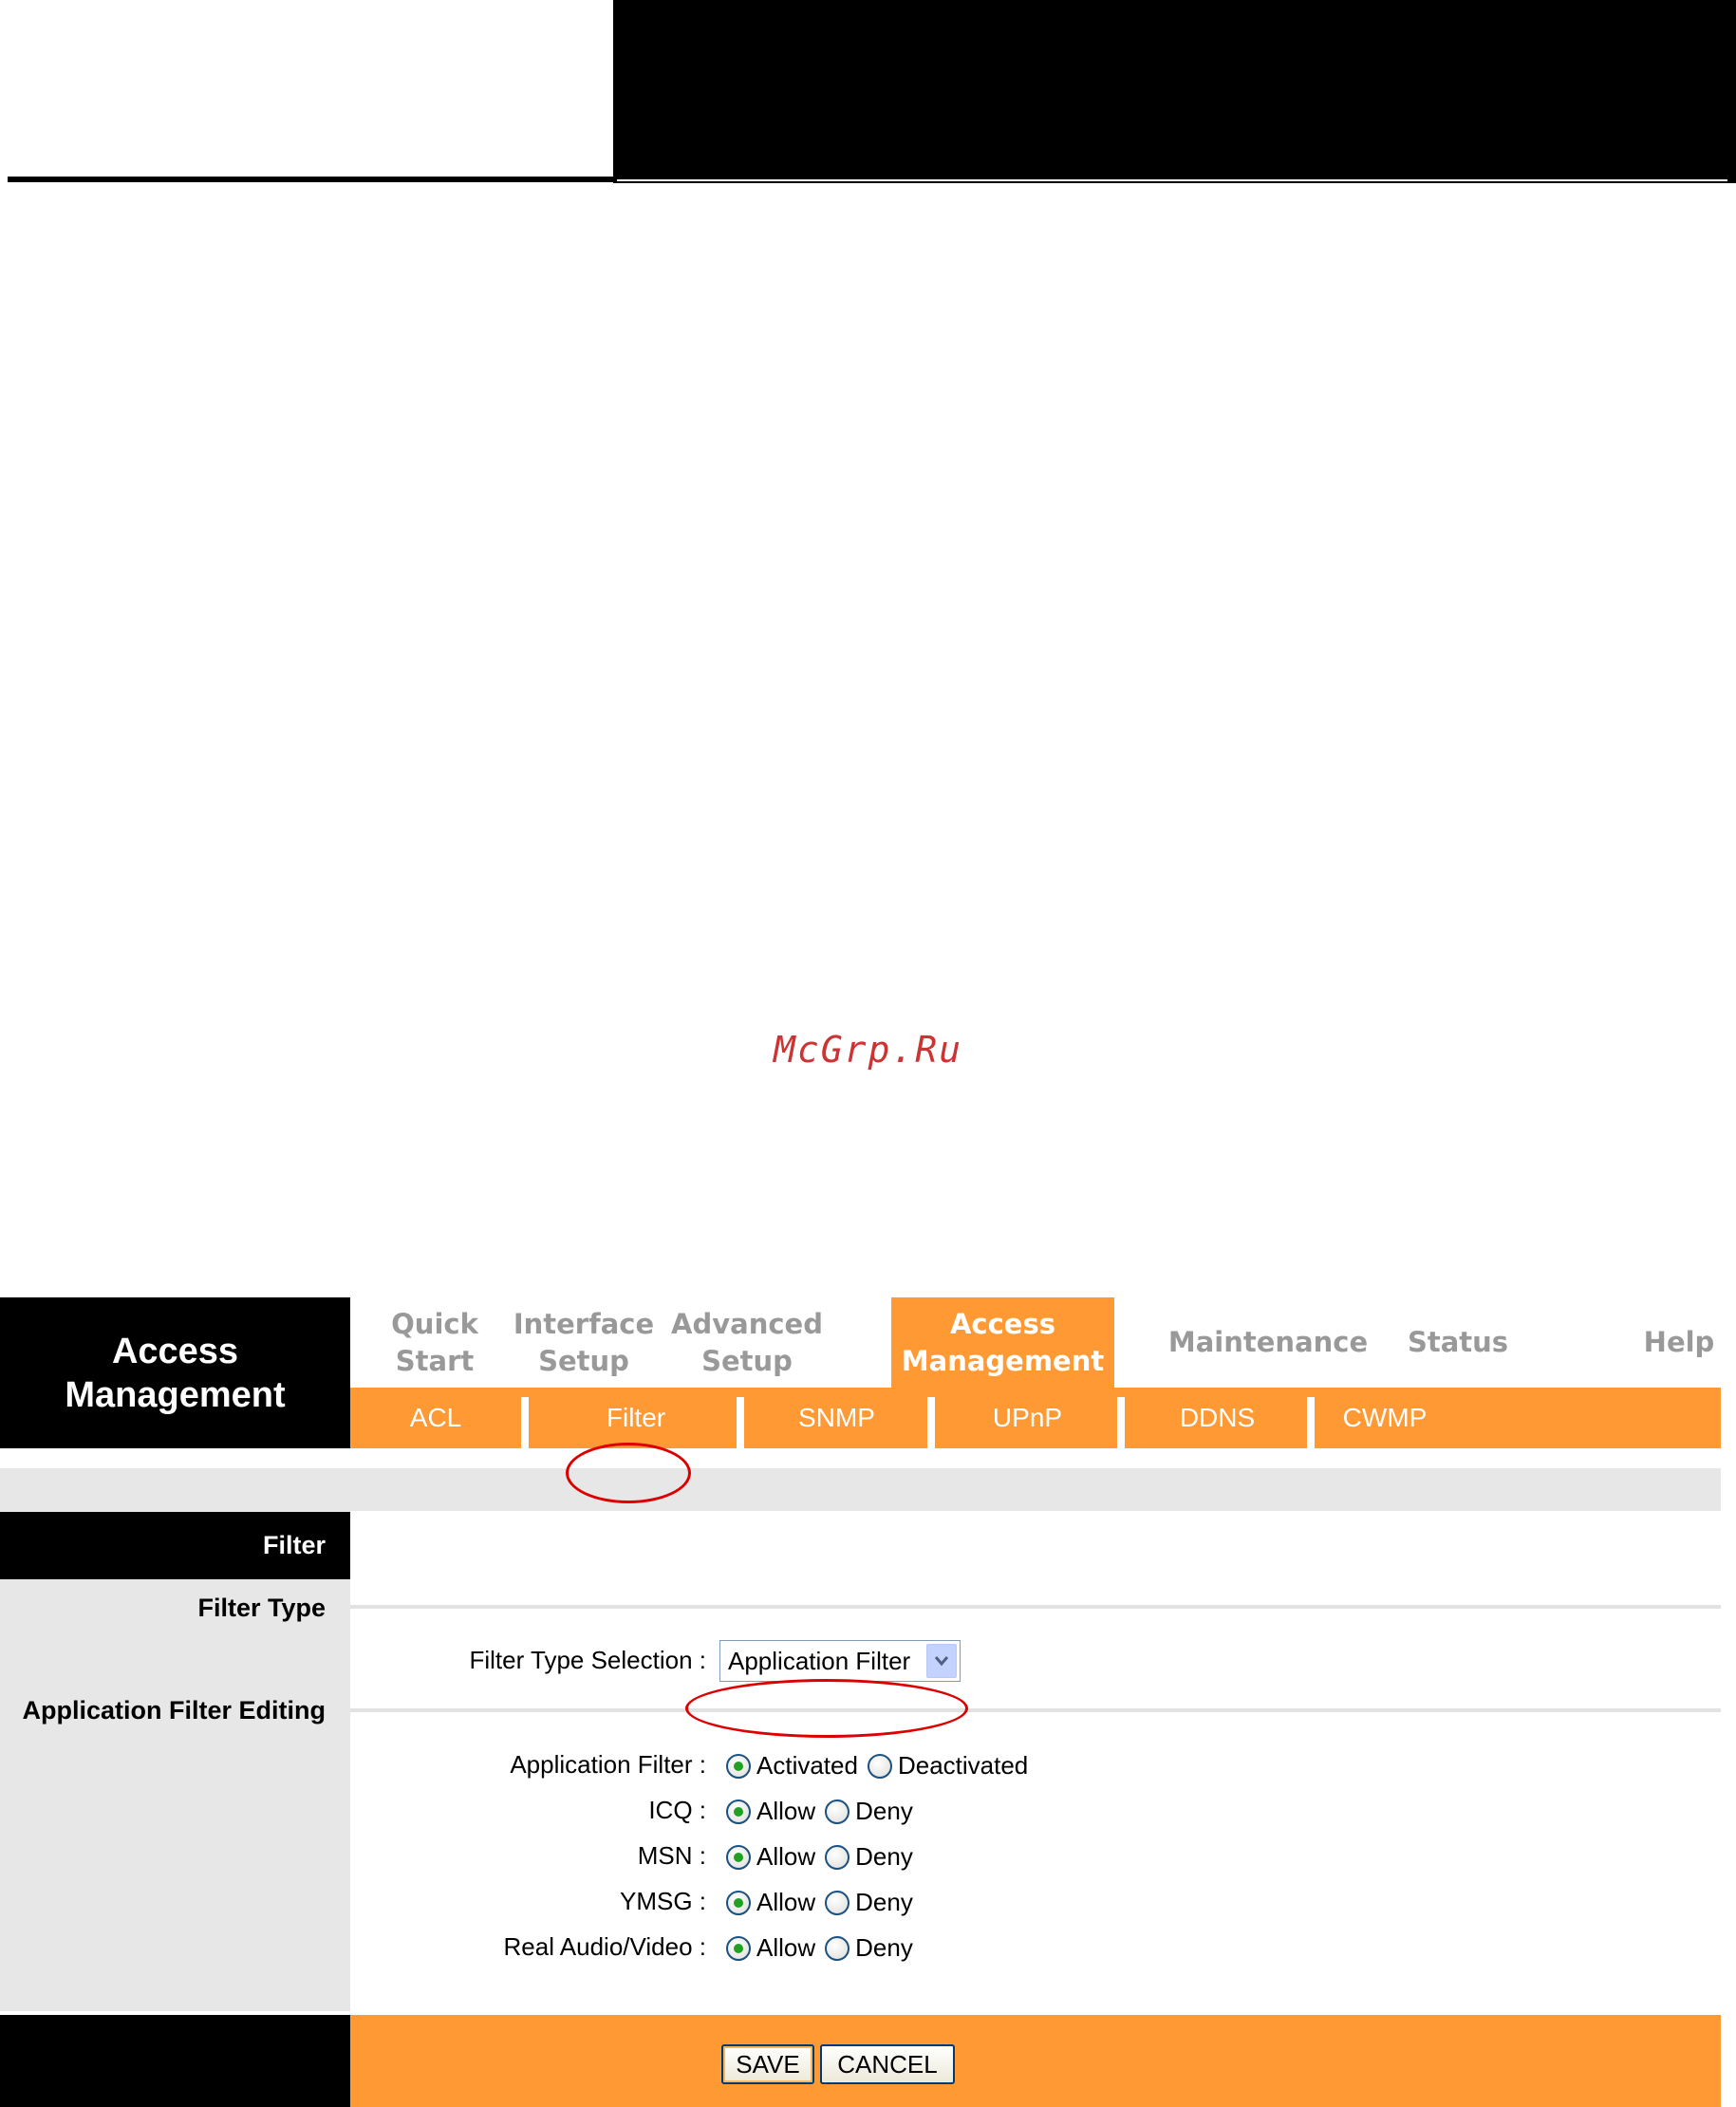  What do you see at coordinates (824, 1811) in the screenshot?
I see `icq-radio-group: Allow Deny` at bounding box center [824, 1811].